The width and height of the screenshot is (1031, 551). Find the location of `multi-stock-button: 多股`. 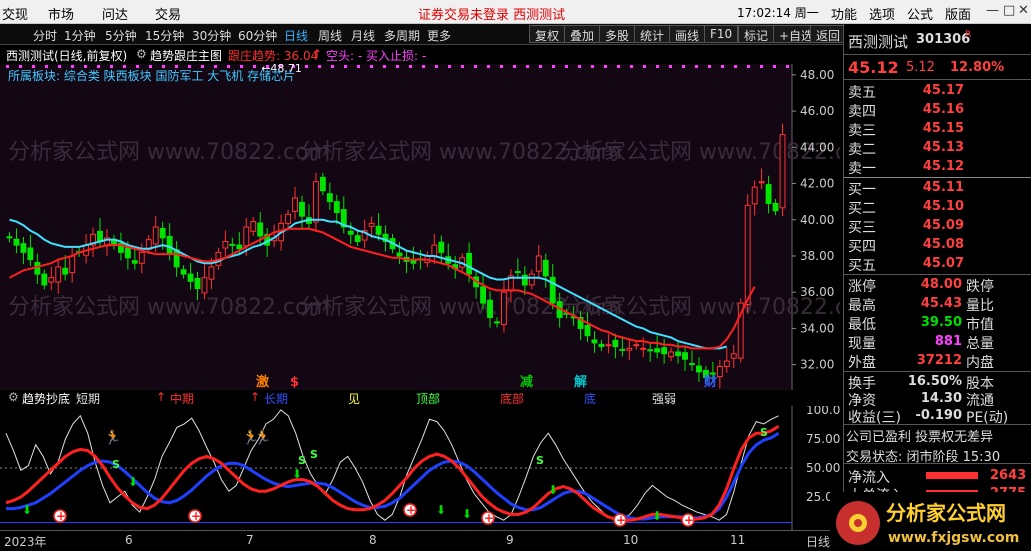

multi-stock-button: 多股 is located at coordinates (617, 34).